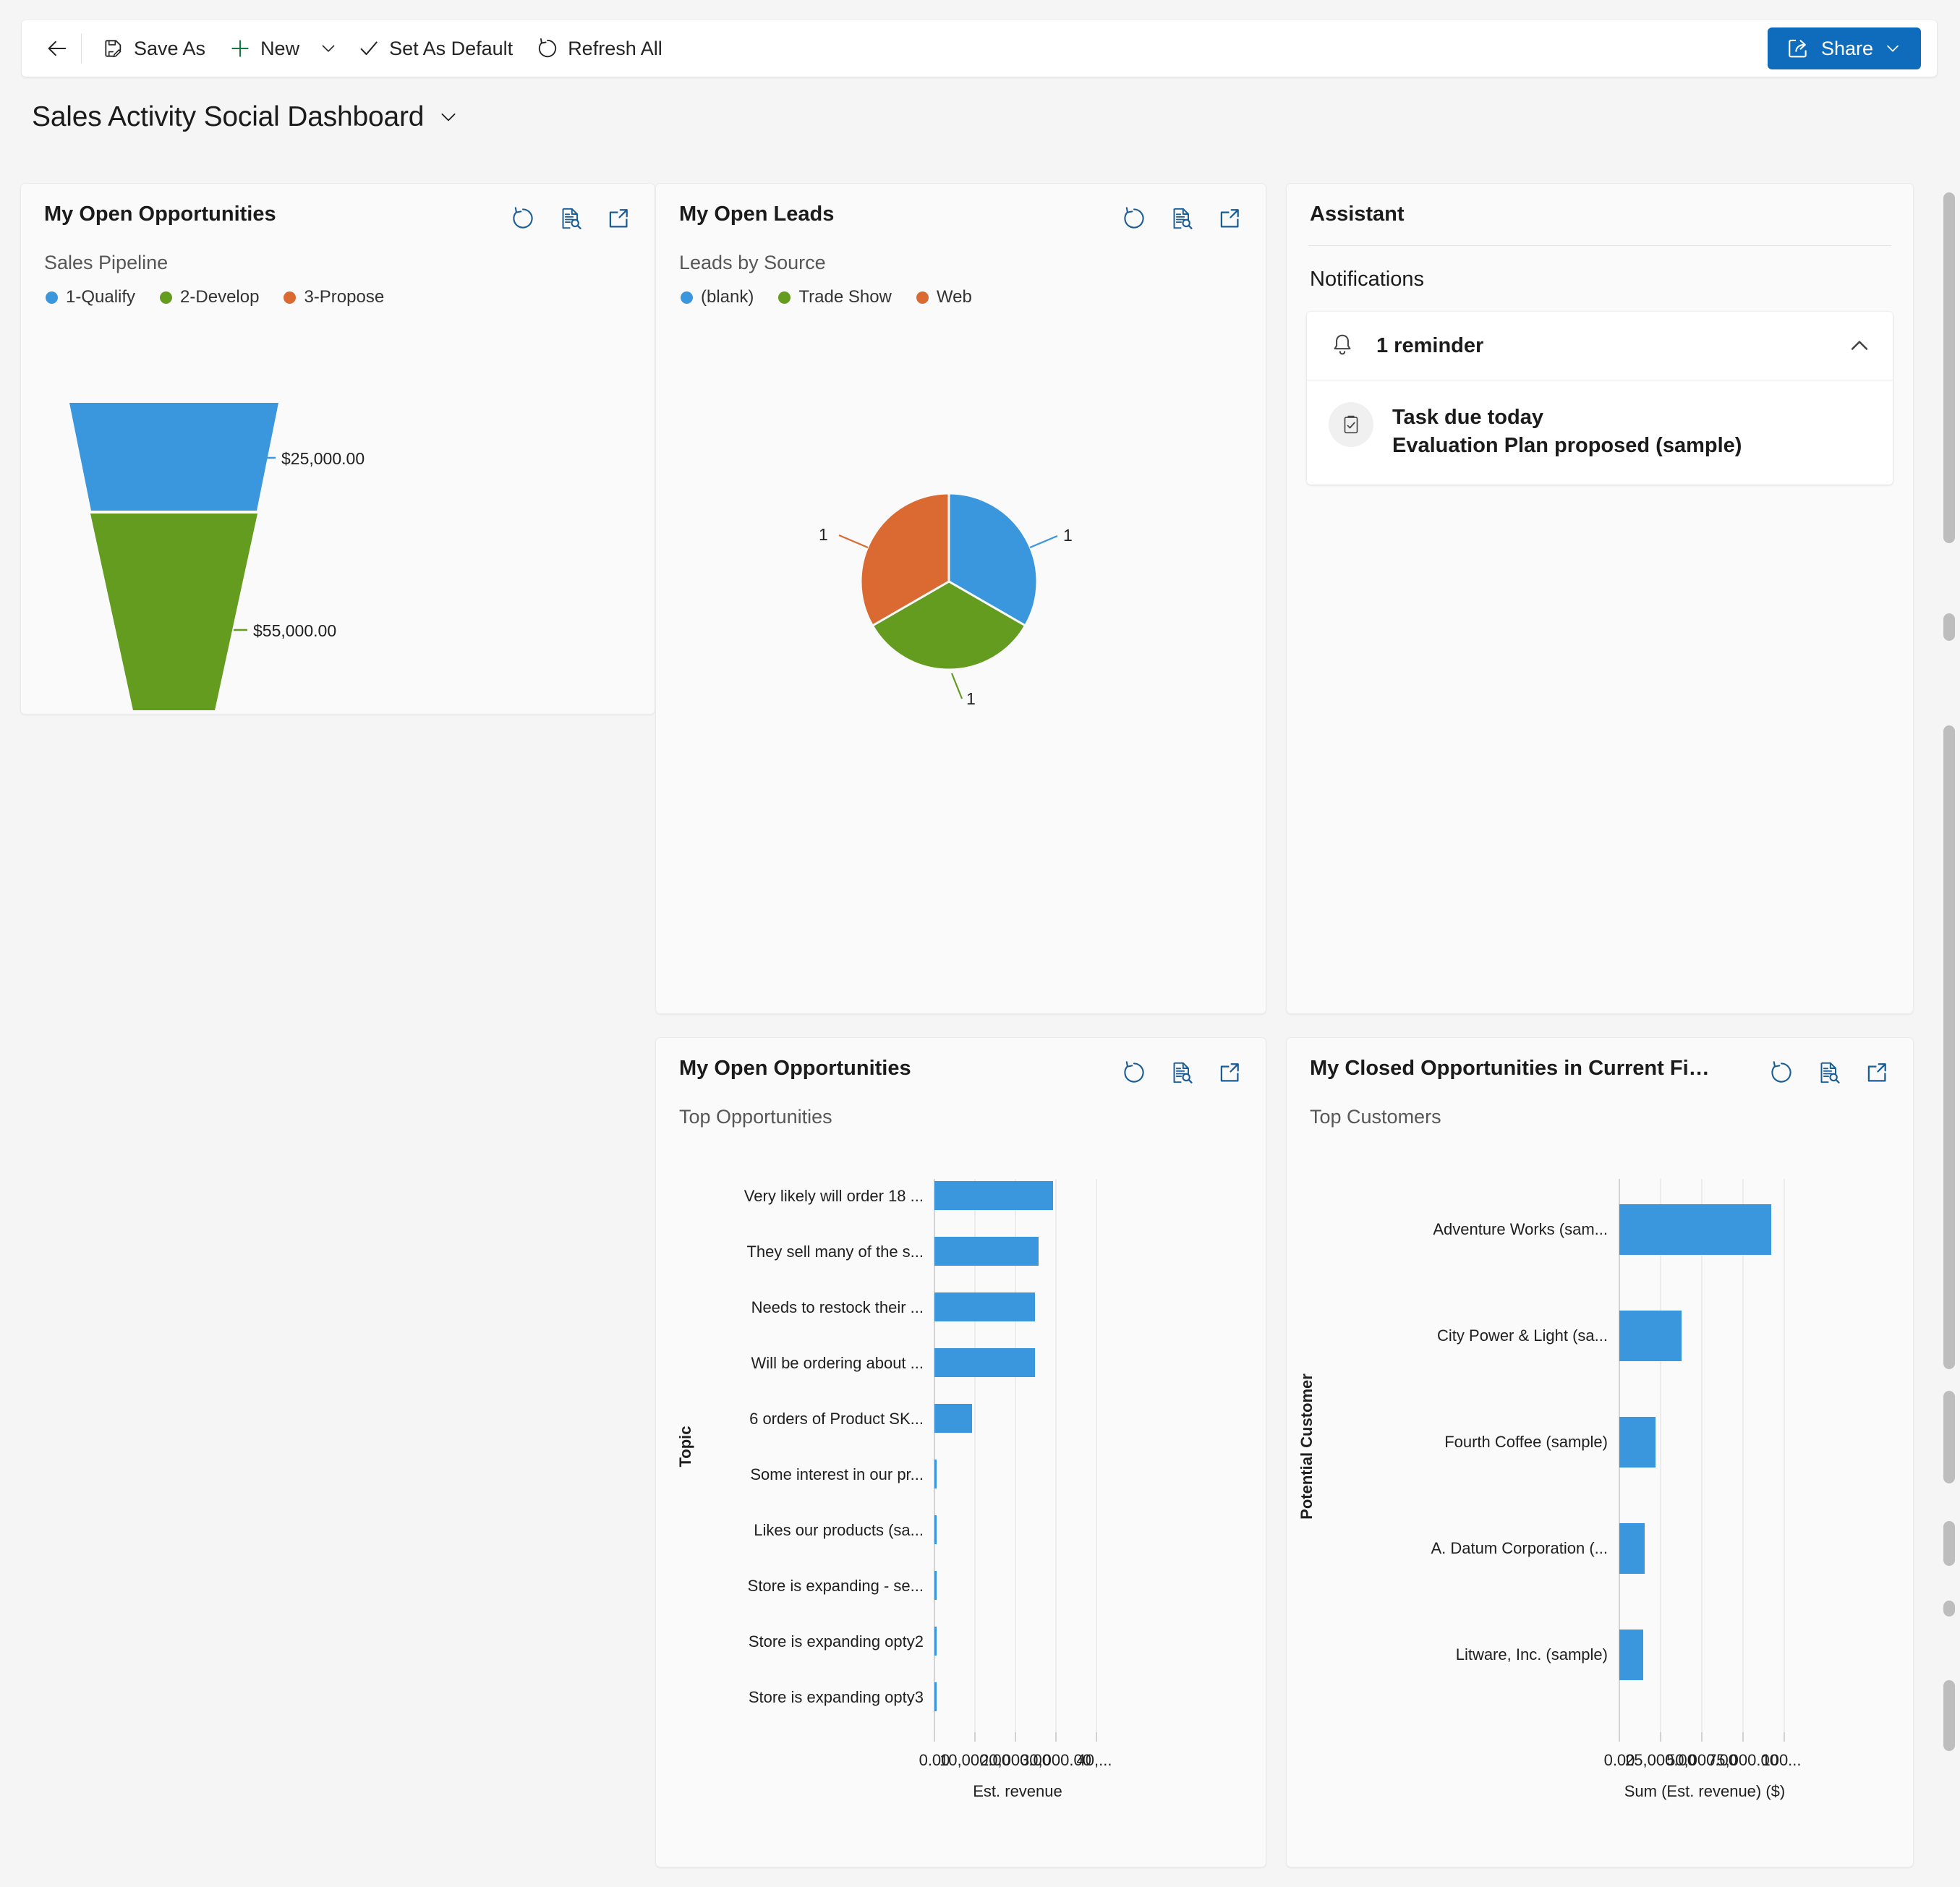  Describe the element at coordinates (961, 683) in the screenshot. I see `pie-chart: 1 1 1` at that location.